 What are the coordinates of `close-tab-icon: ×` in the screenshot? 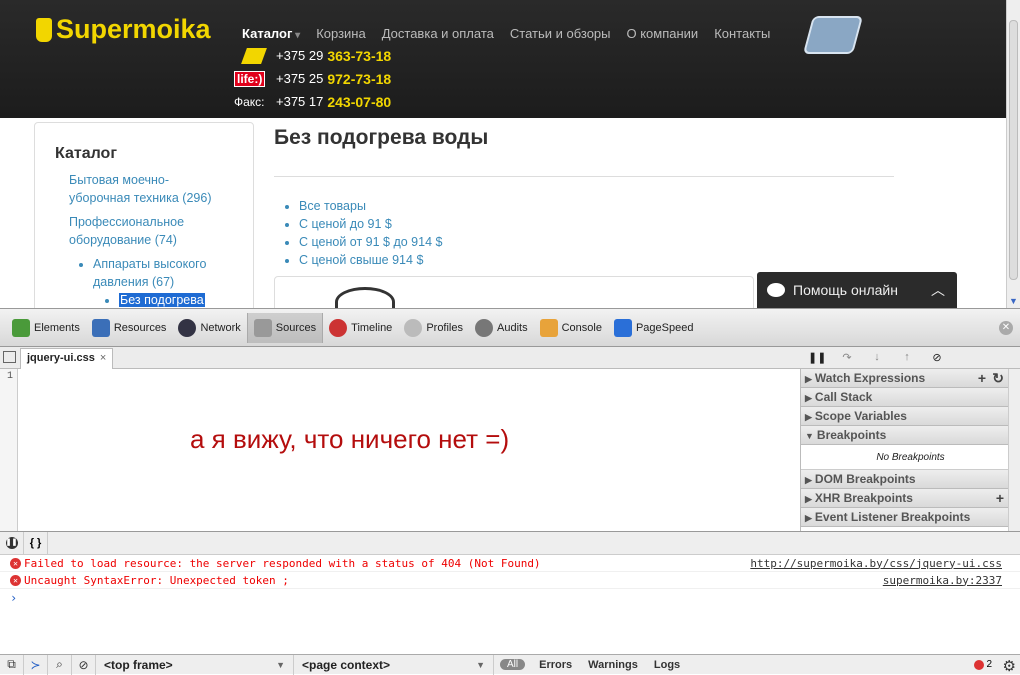 It's located at (103, 358).